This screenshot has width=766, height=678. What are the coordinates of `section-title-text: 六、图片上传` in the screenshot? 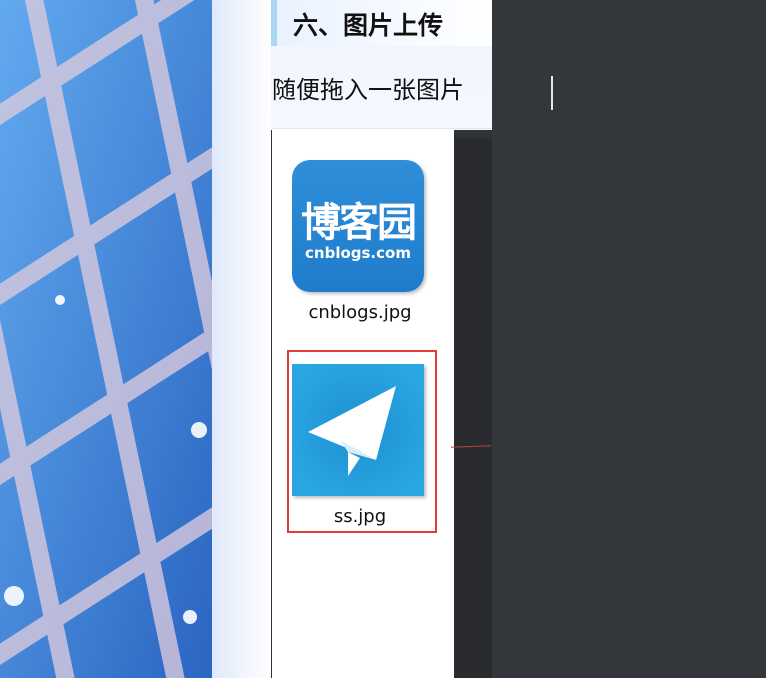 It's located at (368, 25).